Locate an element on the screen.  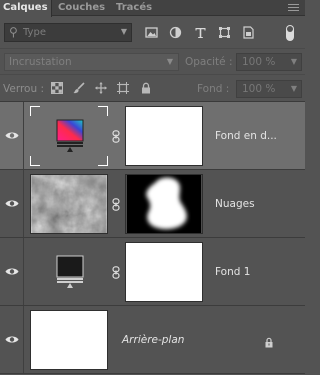
panel-tab-bar: Calques Couches Tracés is located at coordinates (152, 8).